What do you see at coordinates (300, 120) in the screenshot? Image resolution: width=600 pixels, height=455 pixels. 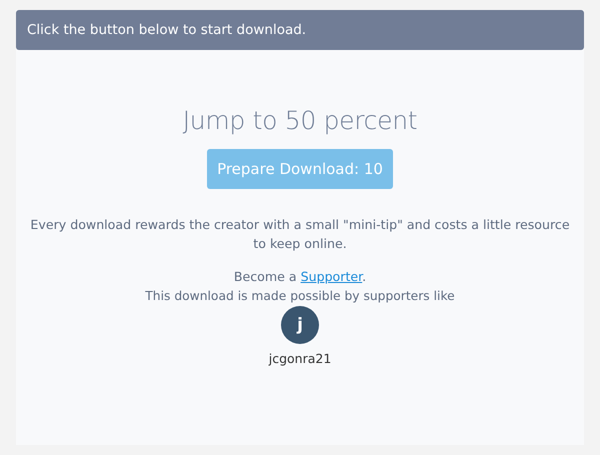 I see `page-title: Jump to 50 percent` at bounding box center [300, 120].